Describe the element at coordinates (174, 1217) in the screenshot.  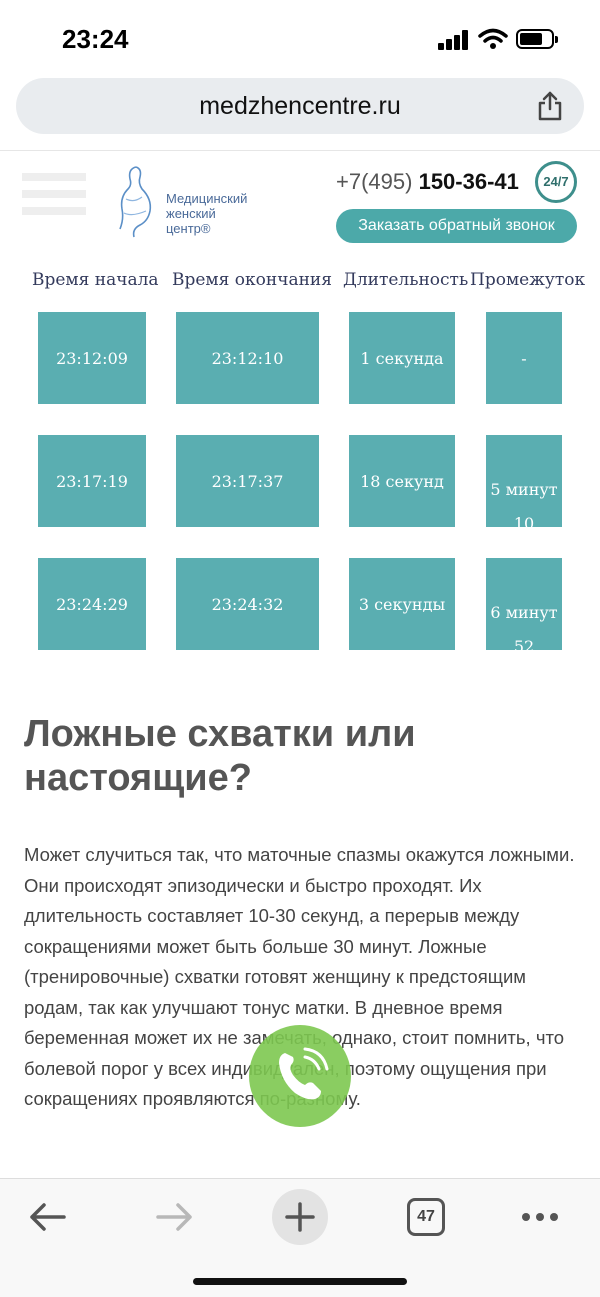
I see `forward-arrow-icon` at that location.